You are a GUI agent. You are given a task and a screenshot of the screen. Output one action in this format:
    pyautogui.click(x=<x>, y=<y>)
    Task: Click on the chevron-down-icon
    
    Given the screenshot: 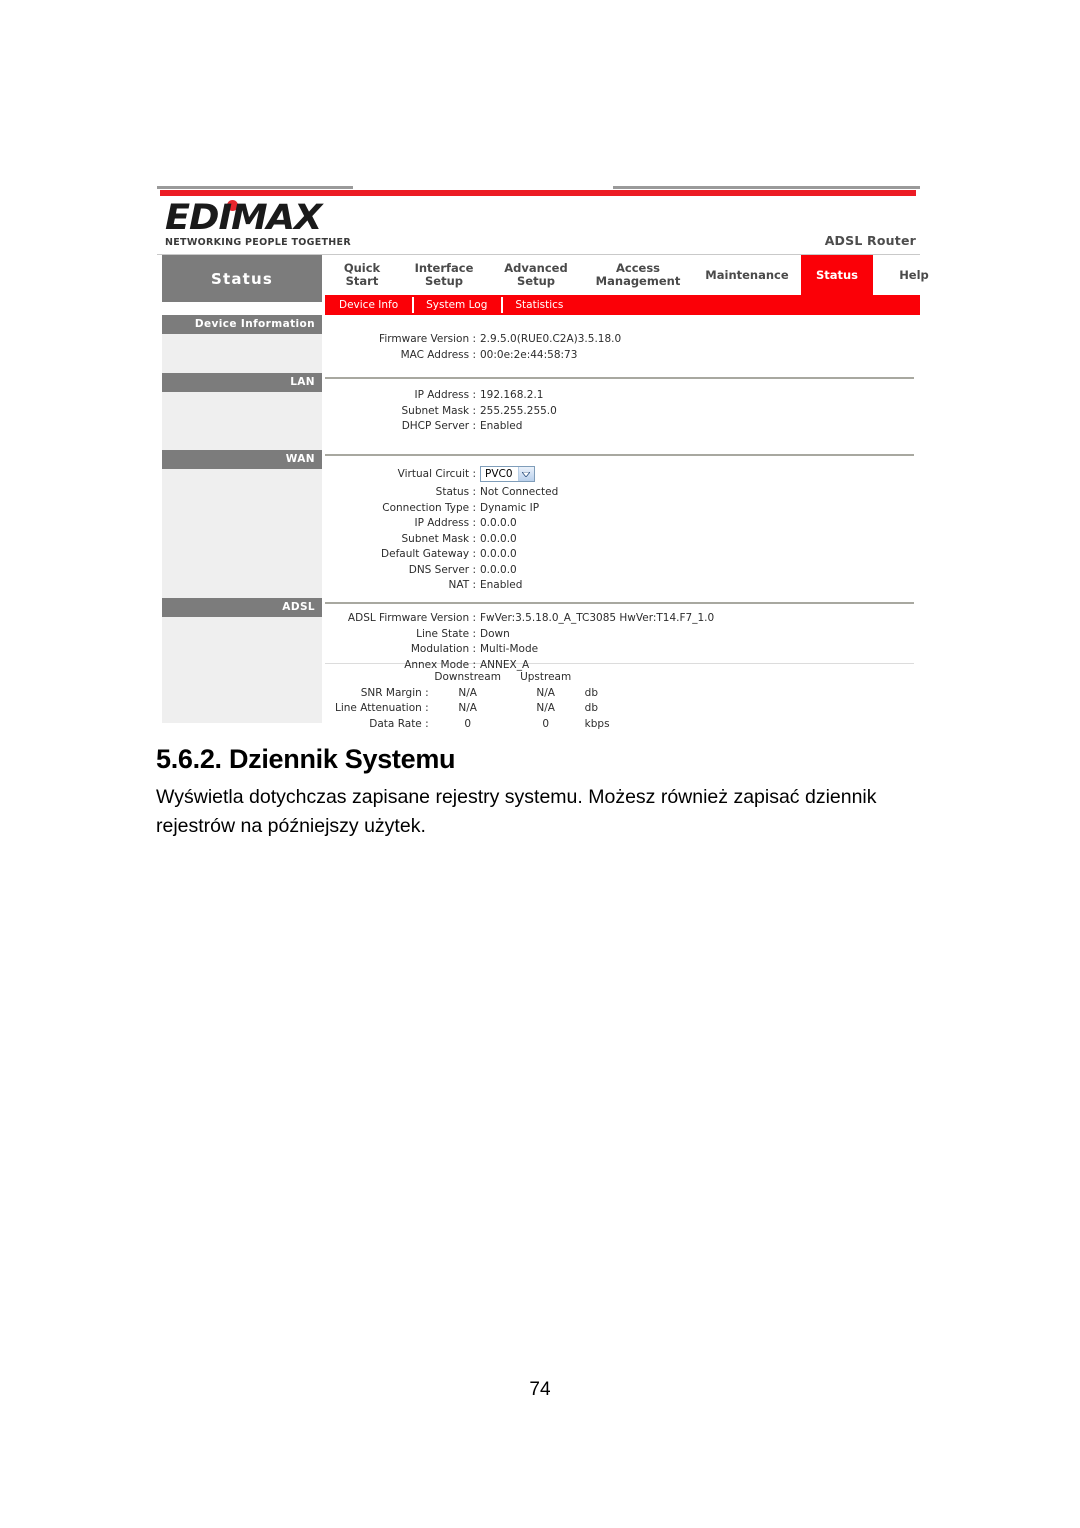 What is the action you would take?
    pyautogui.click(x=525, y=474)
    